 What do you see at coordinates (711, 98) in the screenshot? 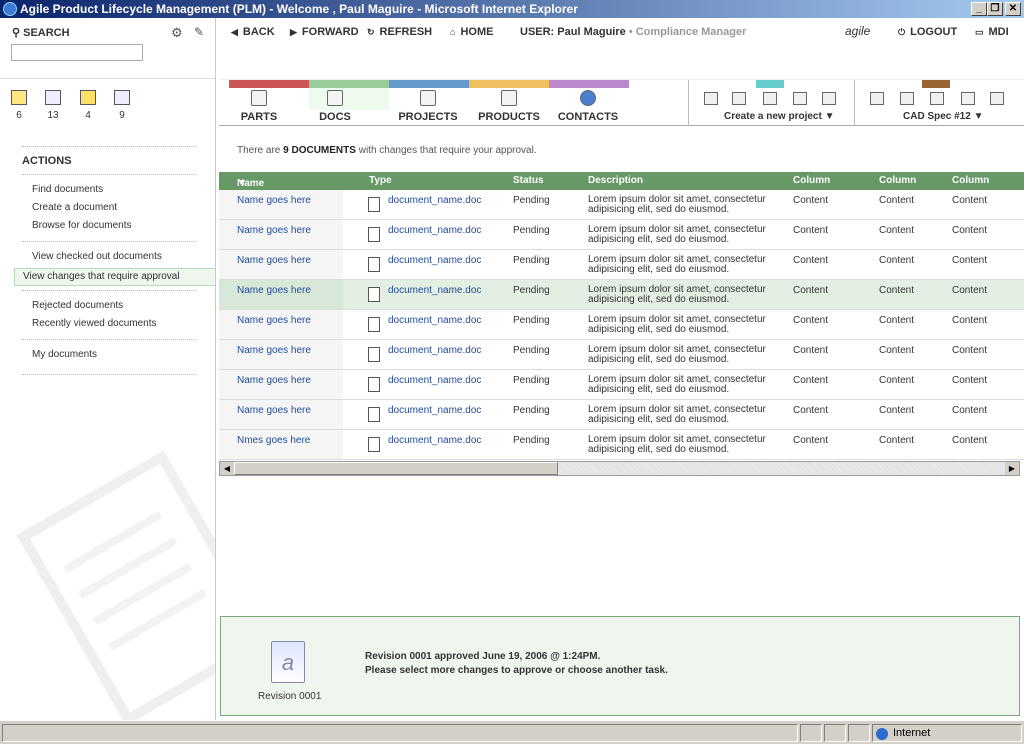
I see `folder-icon` at bounding box center [711, 98].